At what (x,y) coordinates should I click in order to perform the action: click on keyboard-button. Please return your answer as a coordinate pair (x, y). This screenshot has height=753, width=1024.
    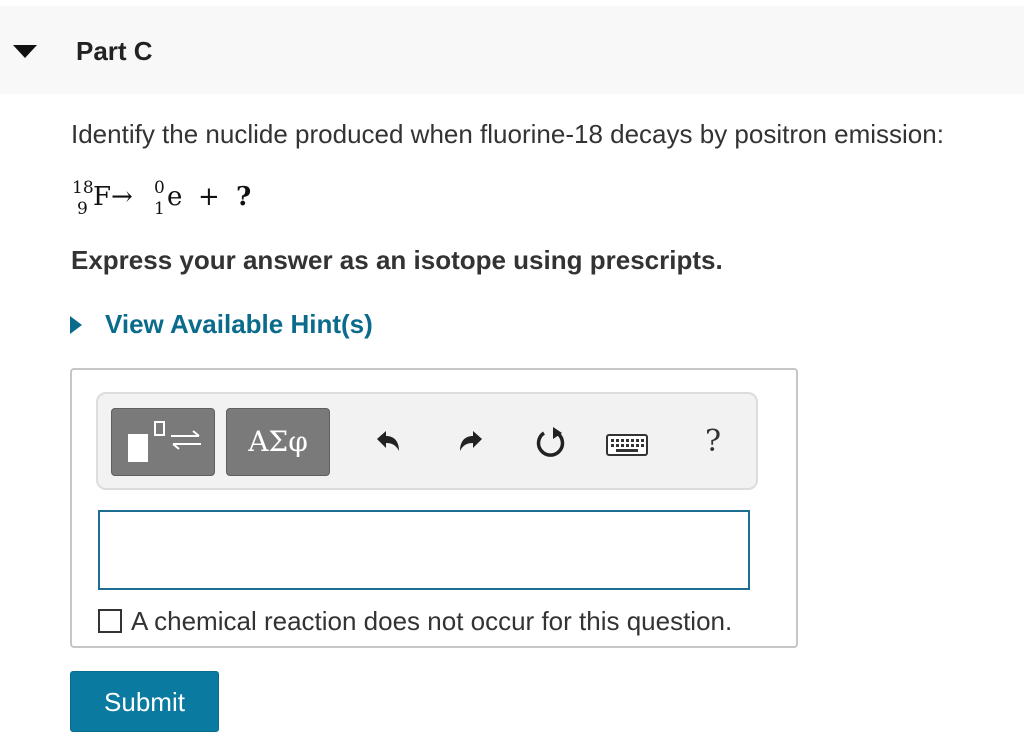
    Looking at the image, I should click on (627, 445).